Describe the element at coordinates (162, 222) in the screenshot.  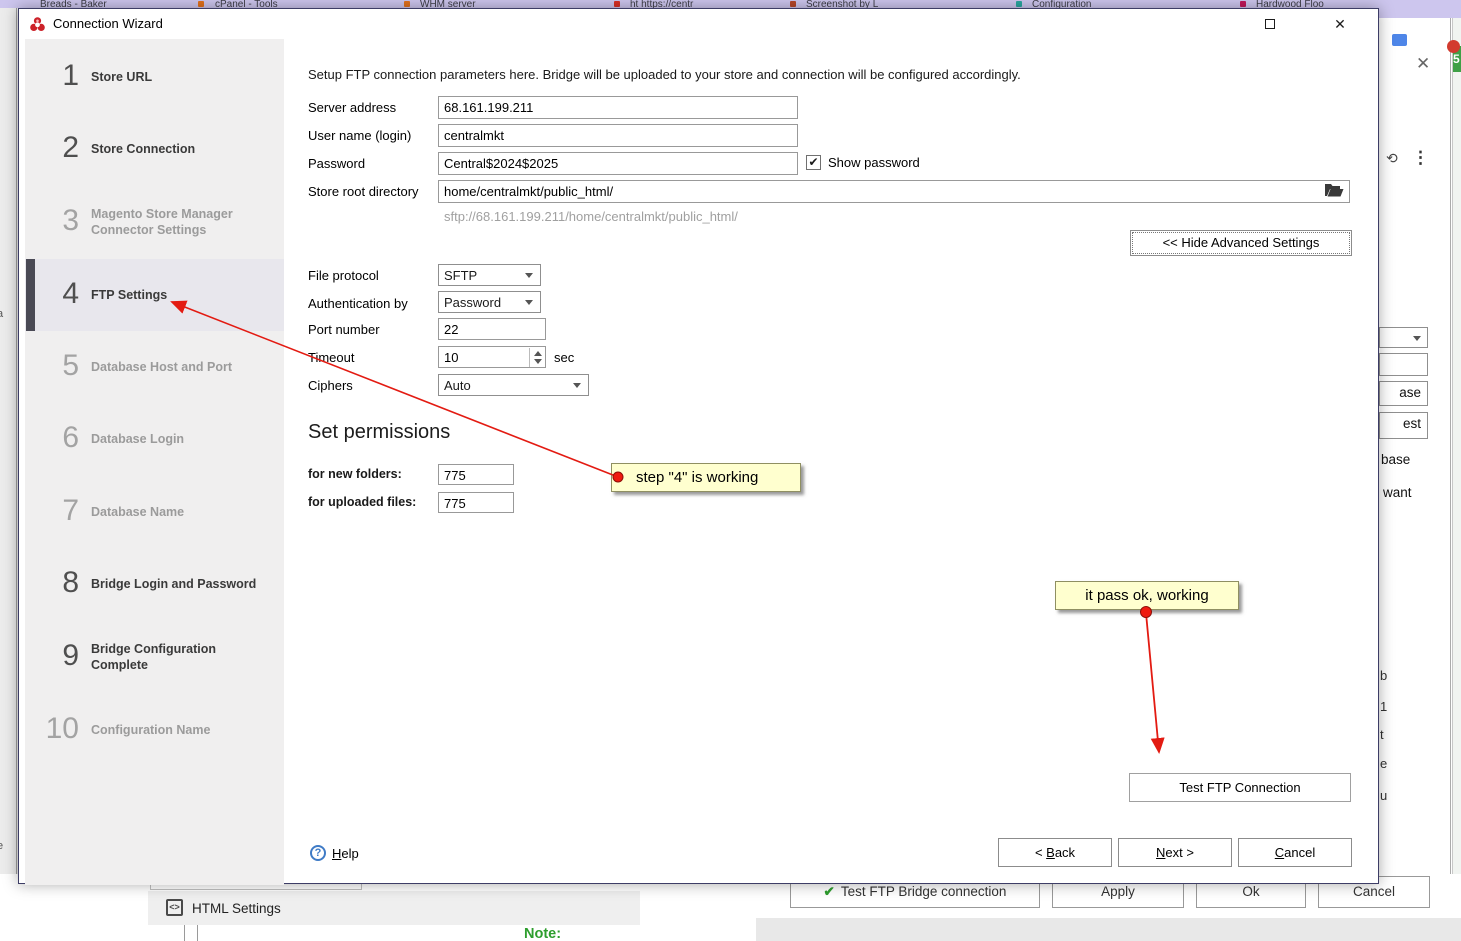
I see `step-label: Magento Store Manager Connector Settings` at that location.